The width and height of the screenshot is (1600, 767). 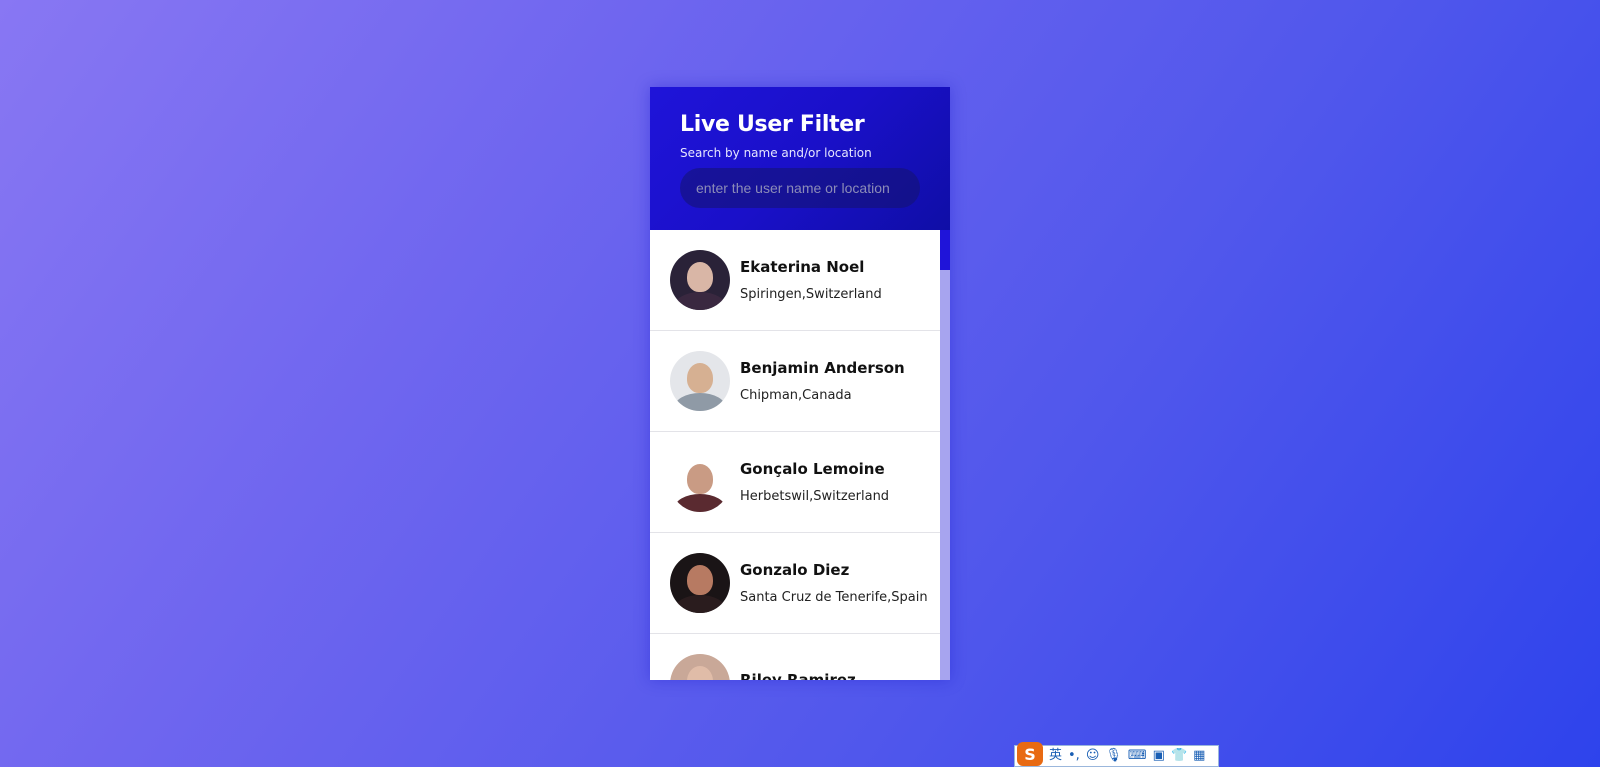 I want to click on skin-icon: 👕, so click(x=1179, y=756).